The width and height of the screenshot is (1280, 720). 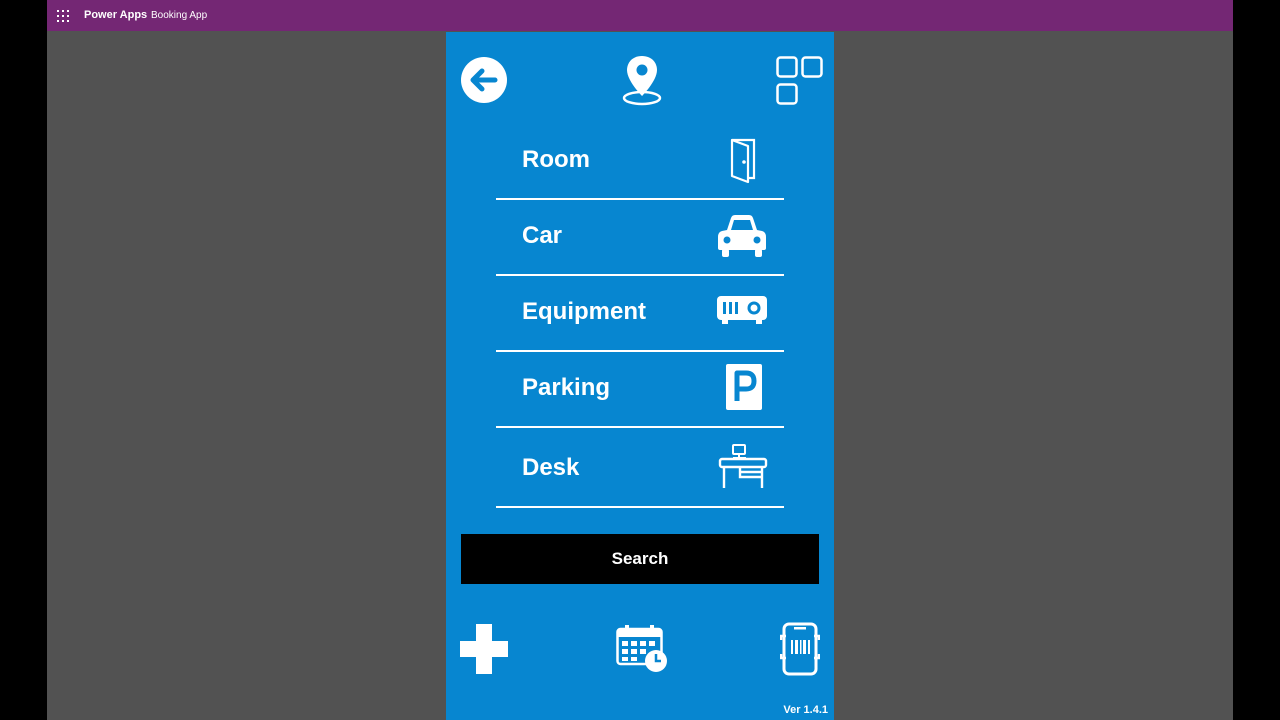 I want to click on parking-icon, so click(x=744, y=388).